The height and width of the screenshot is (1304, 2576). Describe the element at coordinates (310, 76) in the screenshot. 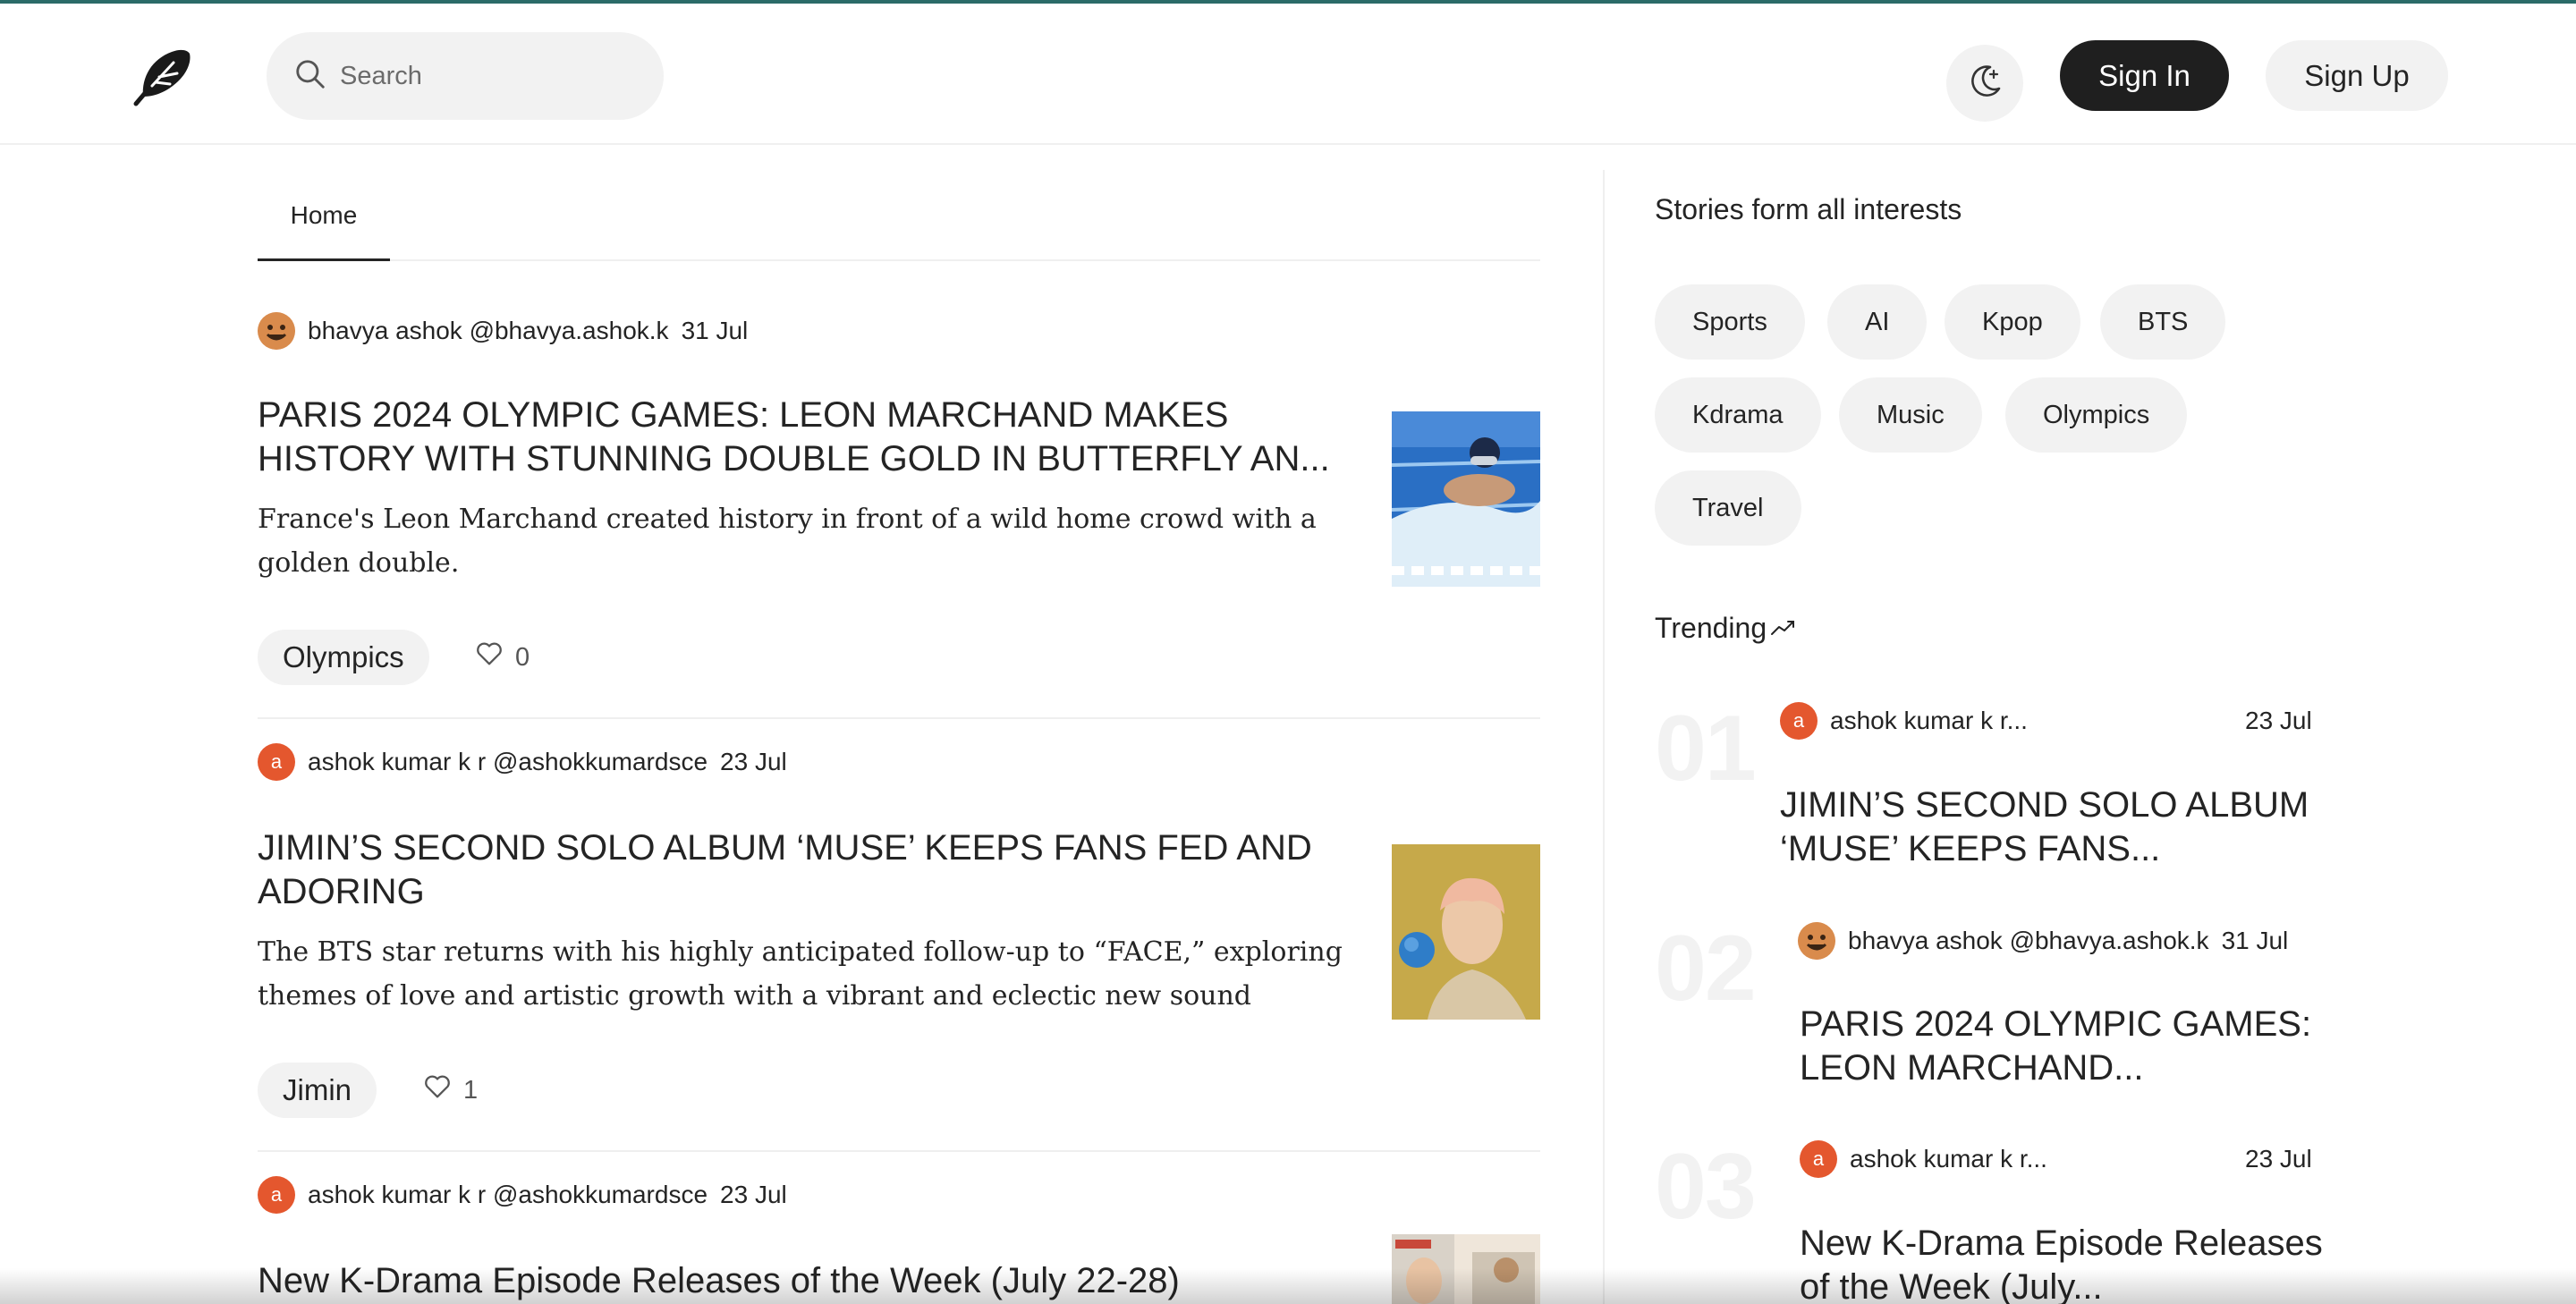

I see `search-icon` at that location.